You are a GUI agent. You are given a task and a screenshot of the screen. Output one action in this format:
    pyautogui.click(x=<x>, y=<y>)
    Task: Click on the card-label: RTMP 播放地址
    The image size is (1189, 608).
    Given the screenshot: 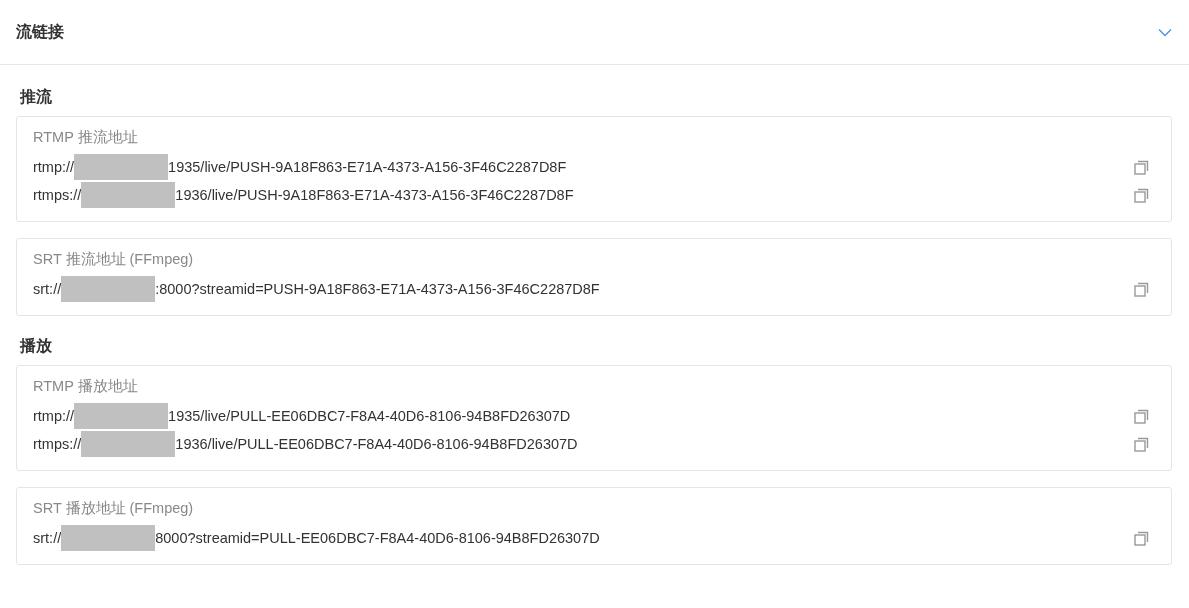 What is the action you would take?
    pyautogui.click(x=86, y=386)
    